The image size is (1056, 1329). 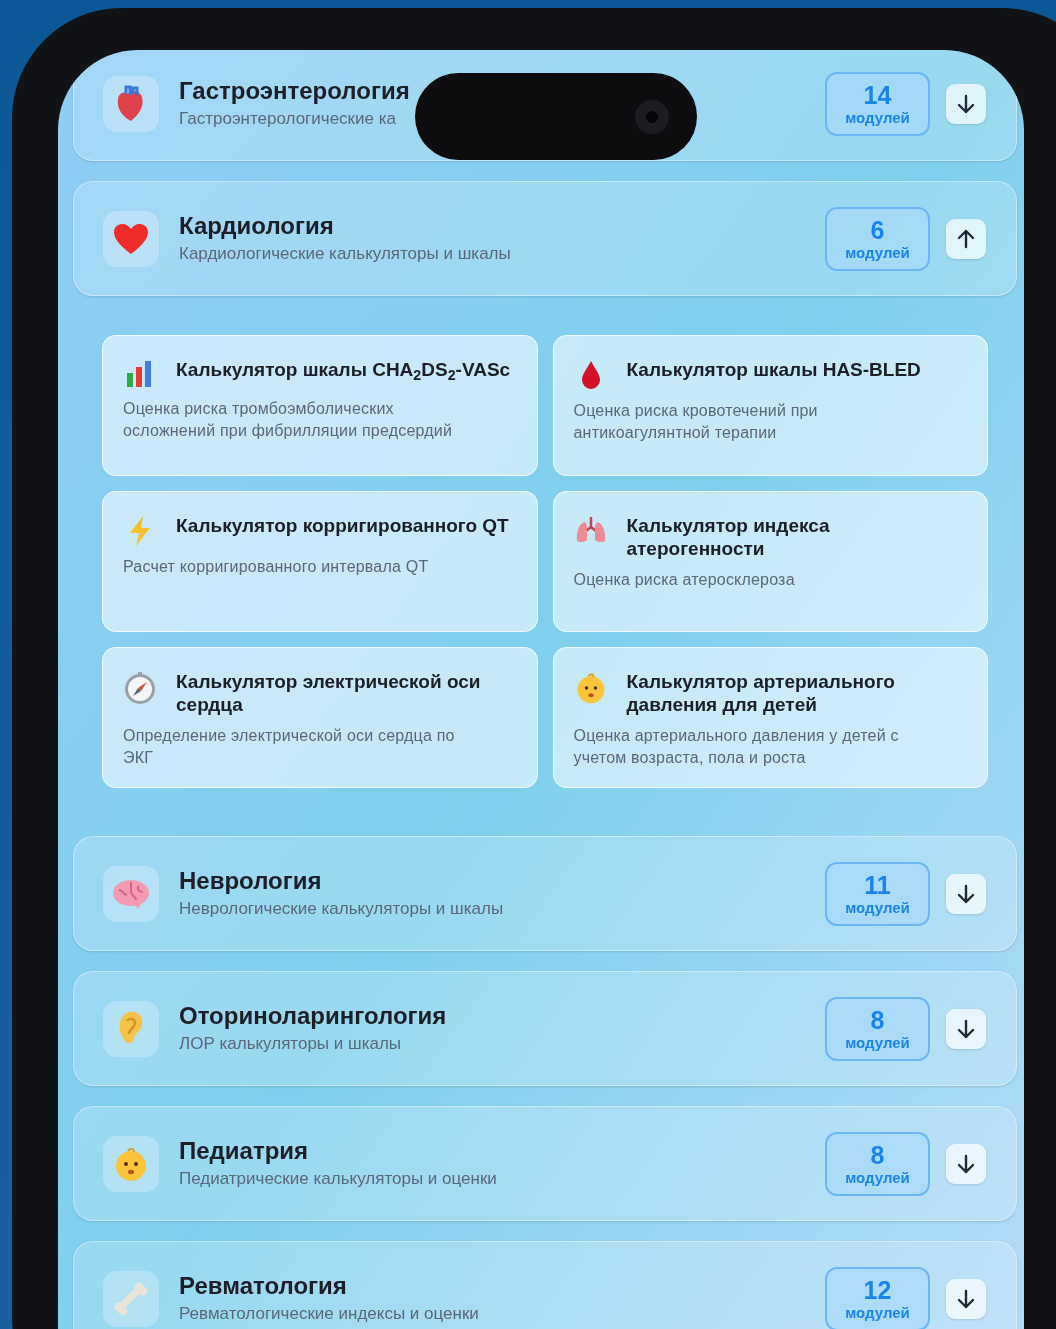 I want to click on category-card: Кардиология Кардиологические калькуляторы и шкалы 6 модулей, so click(x=545, y=238).